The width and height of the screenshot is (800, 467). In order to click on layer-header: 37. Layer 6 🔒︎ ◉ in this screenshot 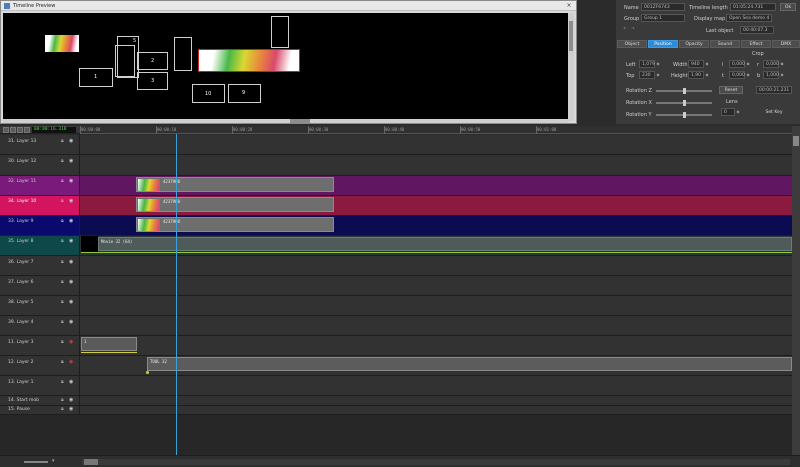, I will do `click(40, 285)`.